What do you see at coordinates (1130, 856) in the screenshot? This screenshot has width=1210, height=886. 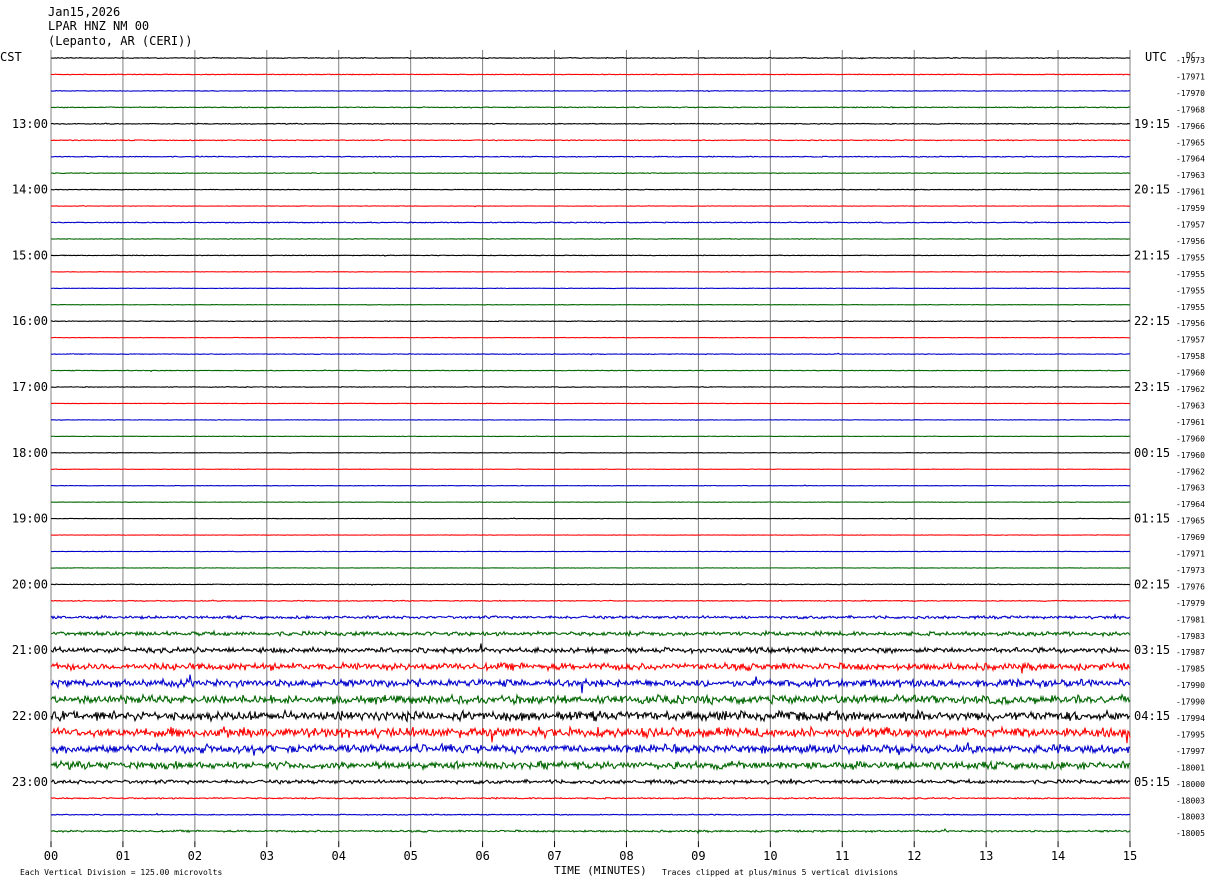 I see `x-tick-label: 15` at bounding box center [1130, 856].